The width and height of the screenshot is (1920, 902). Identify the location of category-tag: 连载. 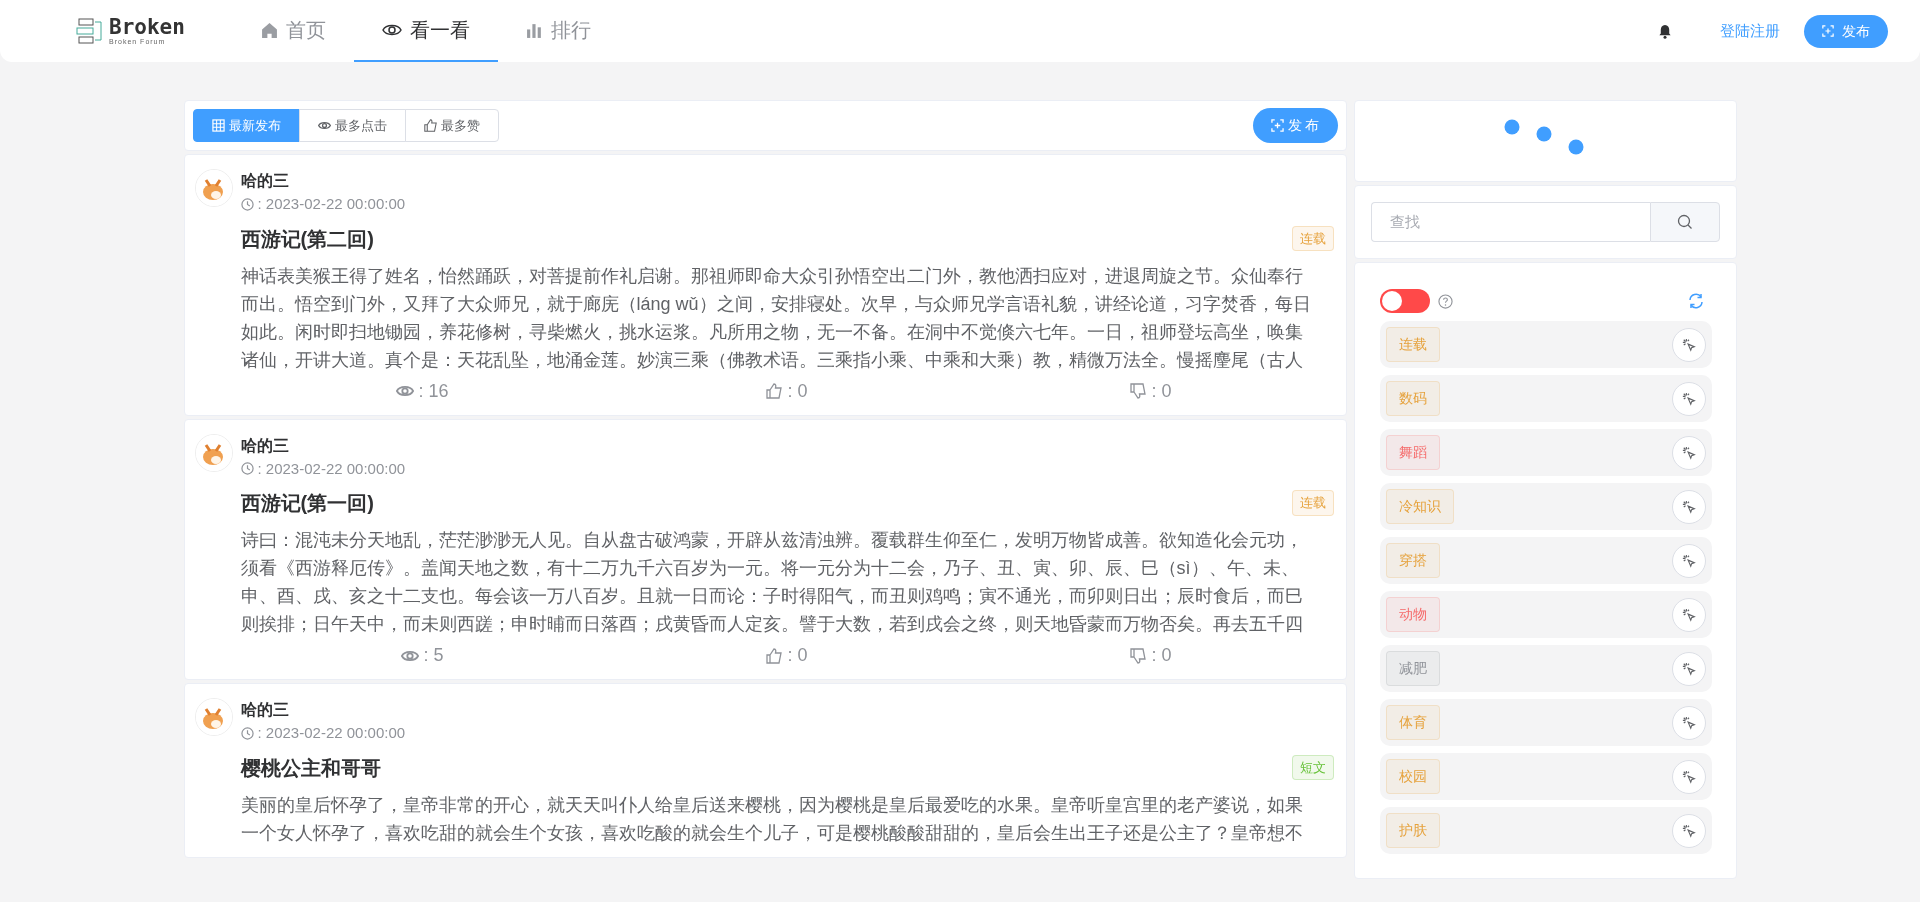
(1412, 344).